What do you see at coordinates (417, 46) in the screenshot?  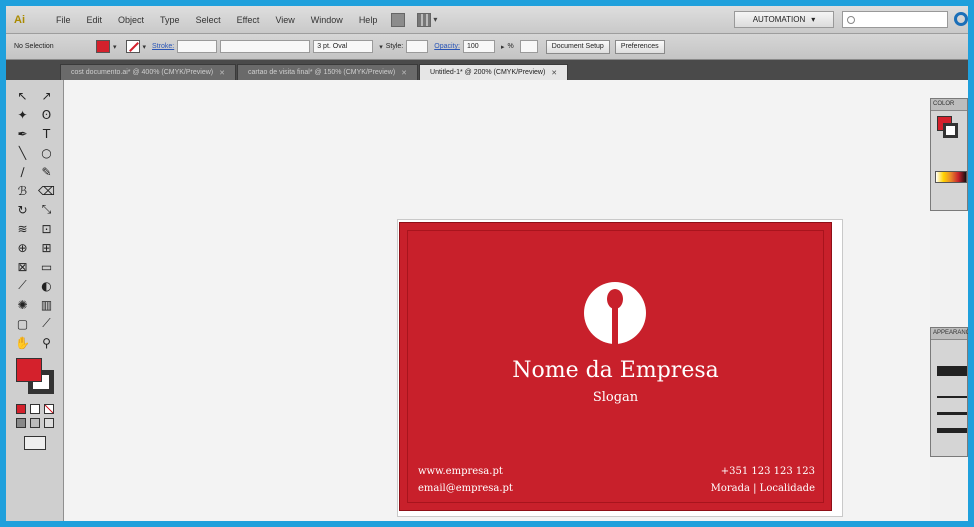 I see `style-field` at bounding box center [417, 46].